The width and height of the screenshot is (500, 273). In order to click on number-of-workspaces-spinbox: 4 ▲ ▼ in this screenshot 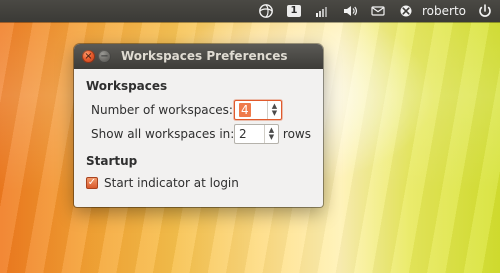, I will do `click(258, 110)`.